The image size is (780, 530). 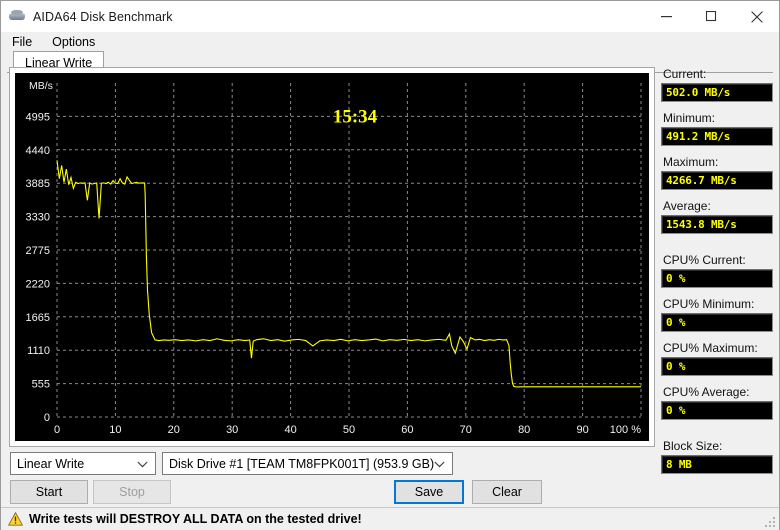 What do you see at coordinates (41, 385) in the screenshot?
I see `y-tick-label: 555` at bounding box center [41, 385].